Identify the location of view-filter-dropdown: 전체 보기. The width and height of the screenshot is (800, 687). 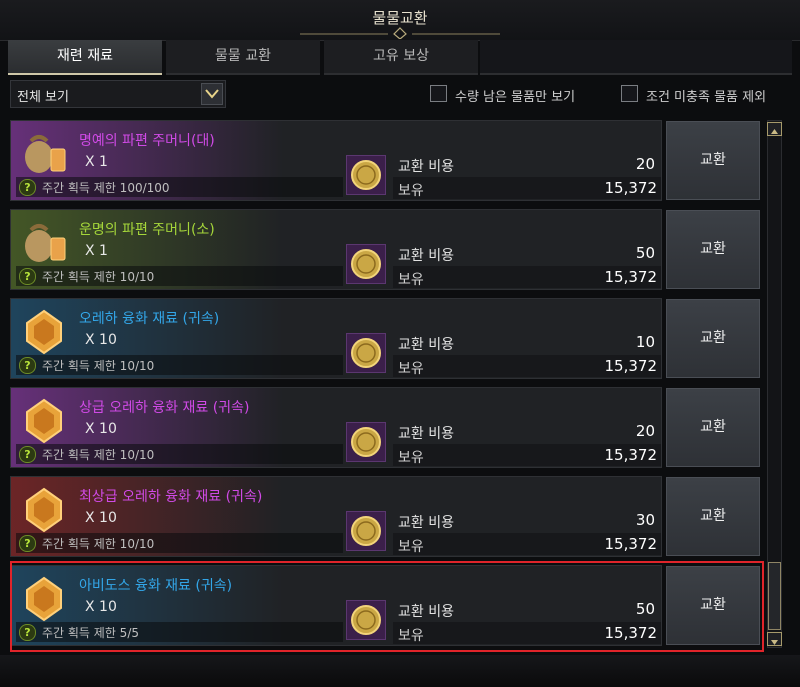
(118, 94).